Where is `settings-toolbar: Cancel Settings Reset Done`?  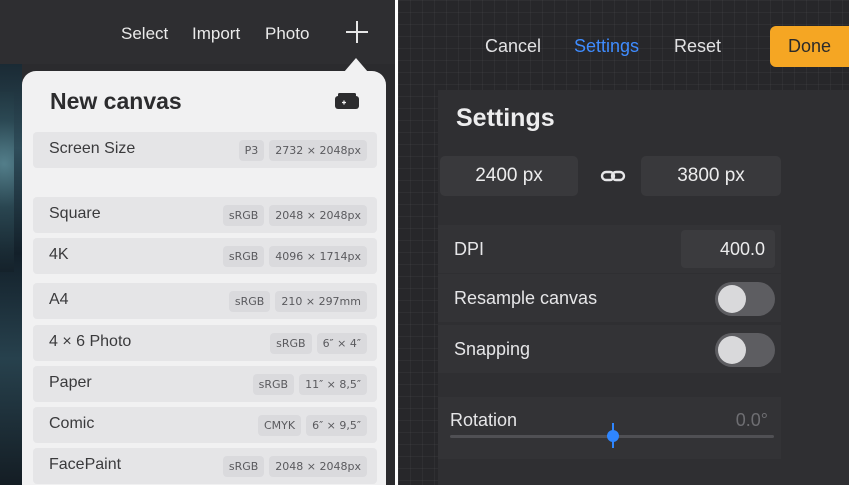
settings-toolbar: Cancel Settings Reset Done is located at coordinates (623, 45).